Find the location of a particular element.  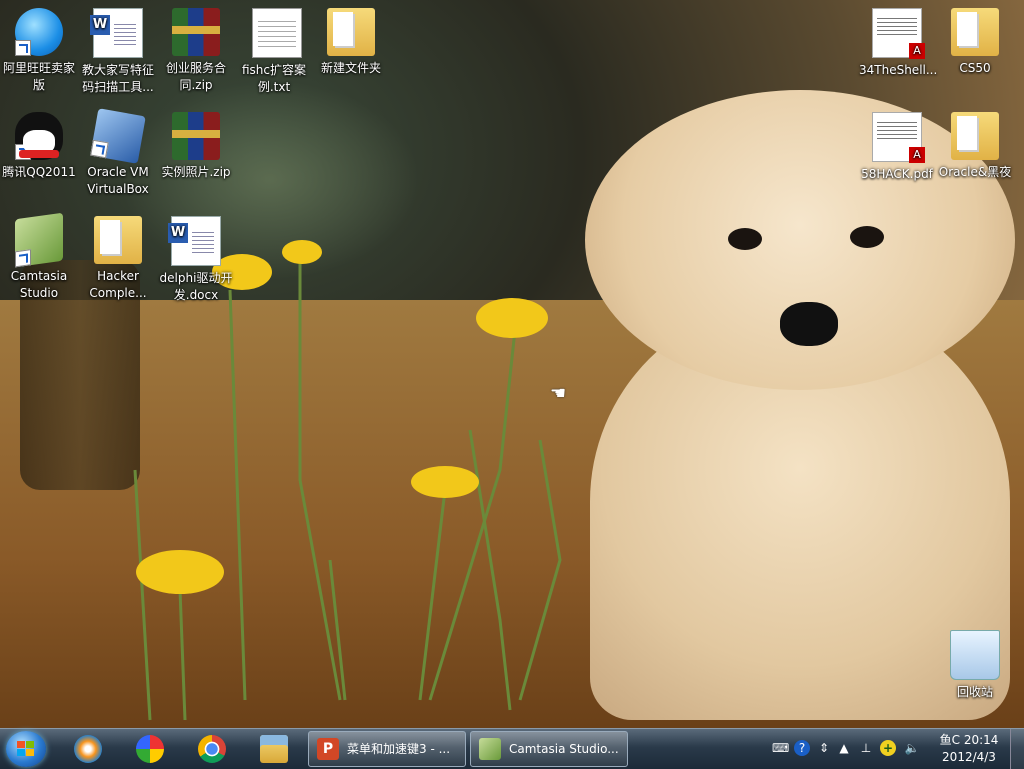

desktop-icon-label: 腾讯QQ2011 is located at coordinates (39, 172).